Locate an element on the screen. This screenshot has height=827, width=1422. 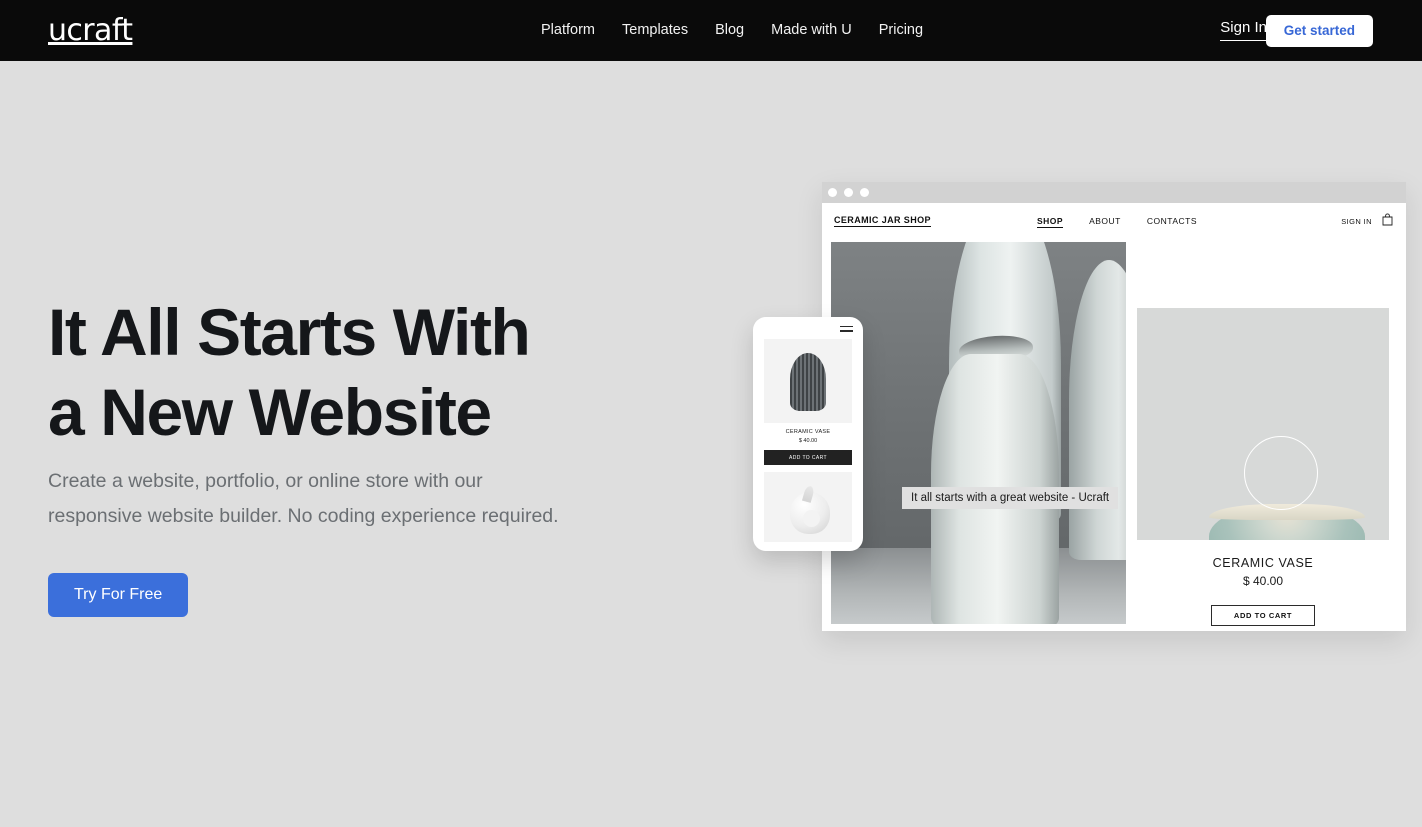
nav-item-platform: Platform is located at coordinates (568, 30).